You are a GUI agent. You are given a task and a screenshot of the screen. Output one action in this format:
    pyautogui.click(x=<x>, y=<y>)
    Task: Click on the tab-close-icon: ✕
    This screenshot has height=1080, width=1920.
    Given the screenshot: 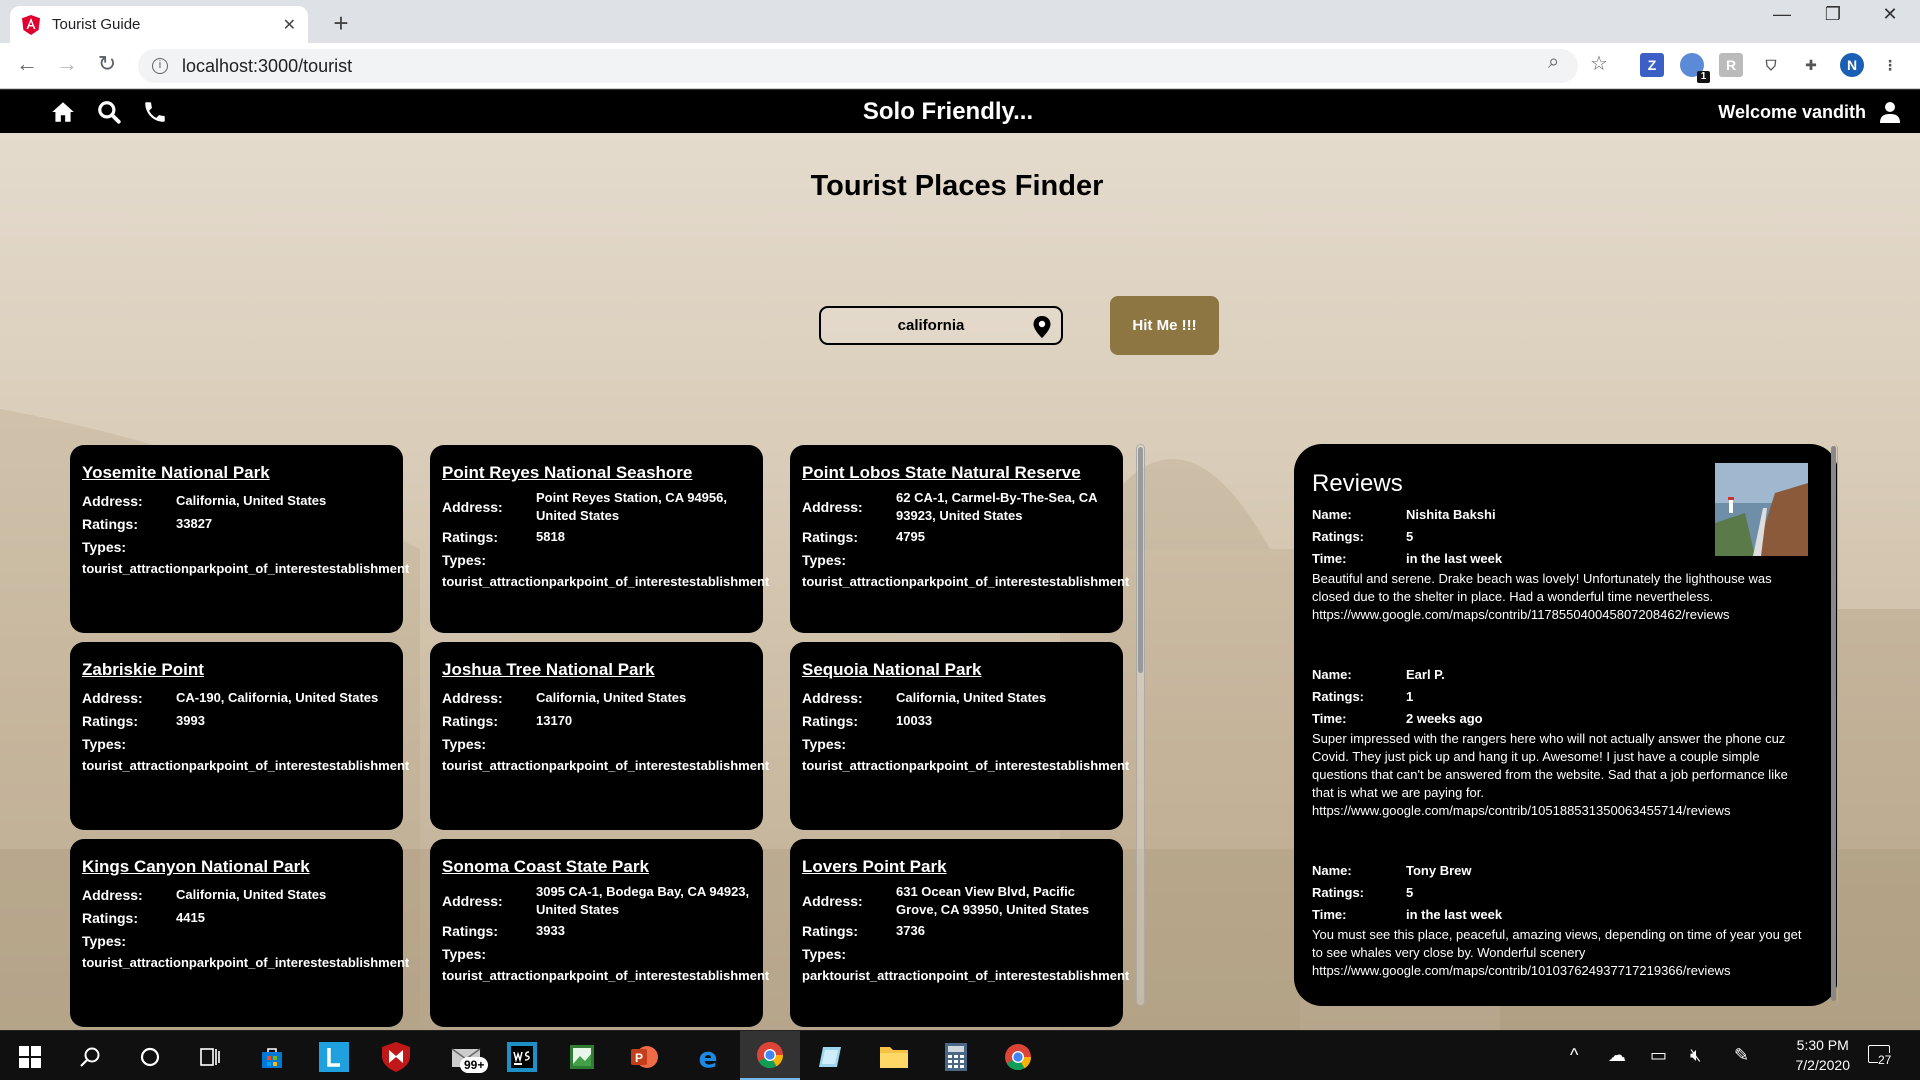 What is the action you would take?
    pyautogui.click(x=289, y=25)
    